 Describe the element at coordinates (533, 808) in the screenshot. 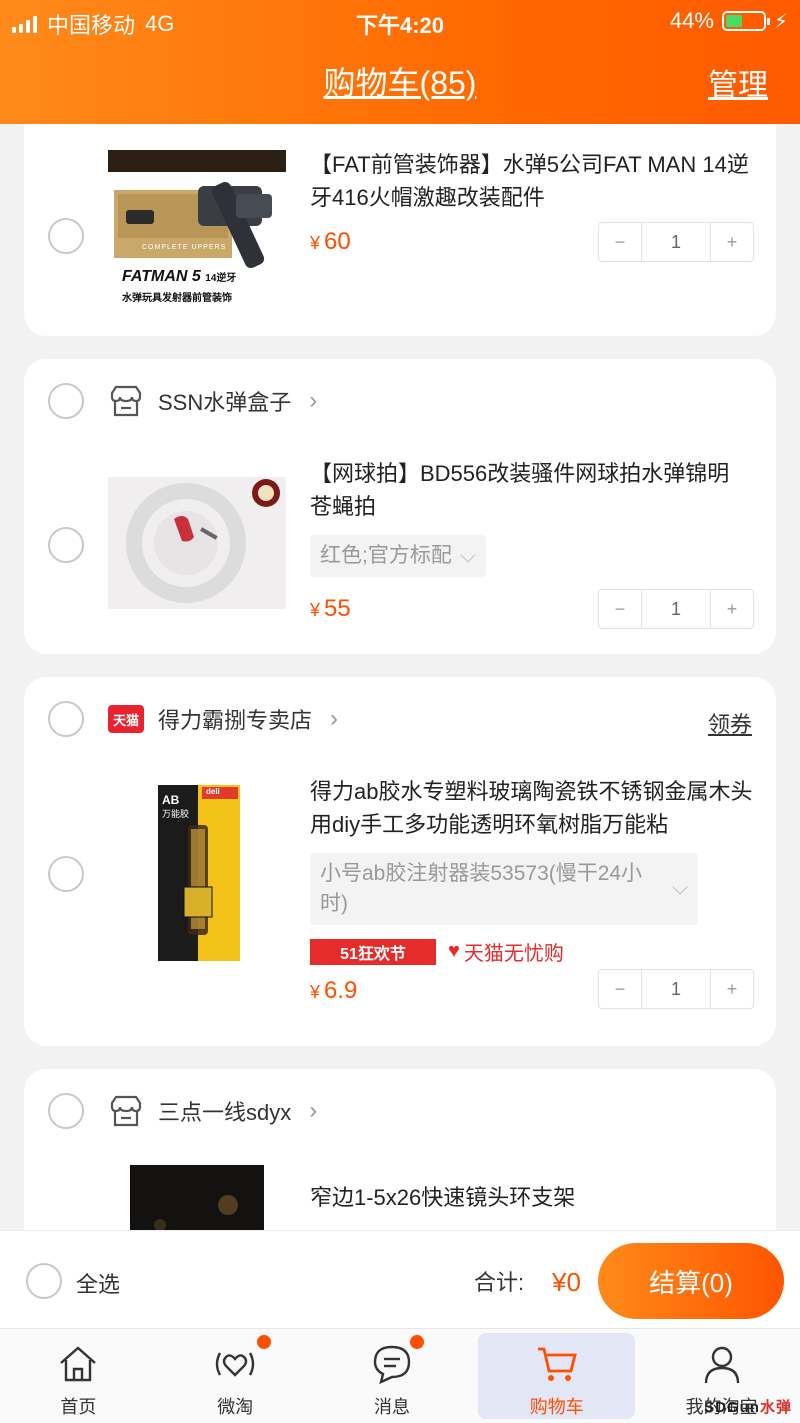

I see `product-title: 得力ab胶水专塑料玻璃陶瓷铁不锈钢金属木头用diy手工多功能透明环氧树脂万能粘` at that location.